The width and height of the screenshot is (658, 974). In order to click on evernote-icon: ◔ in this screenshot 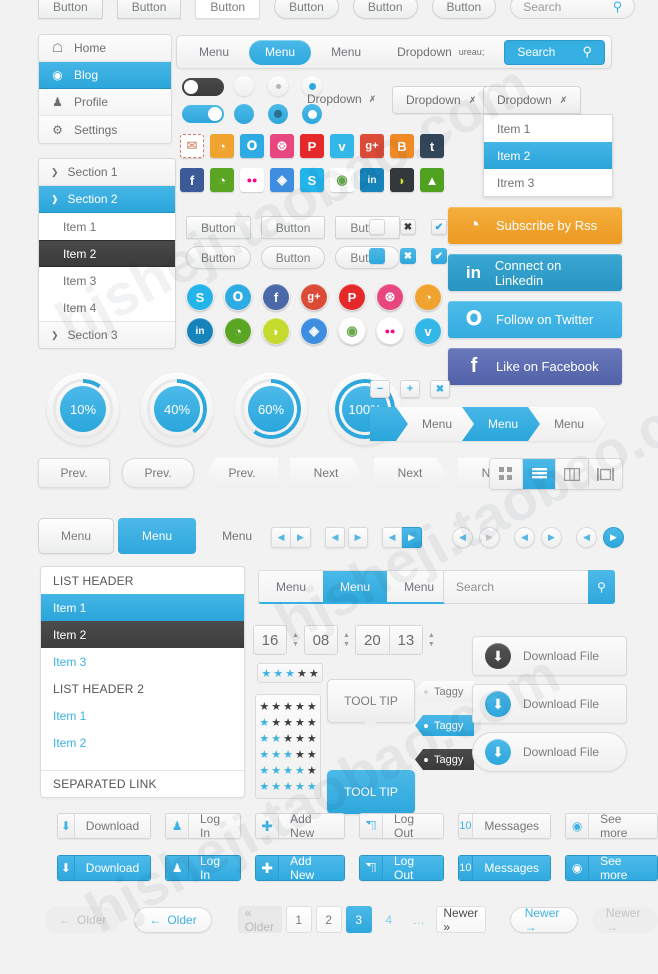, I will do `click(222, 180)`.